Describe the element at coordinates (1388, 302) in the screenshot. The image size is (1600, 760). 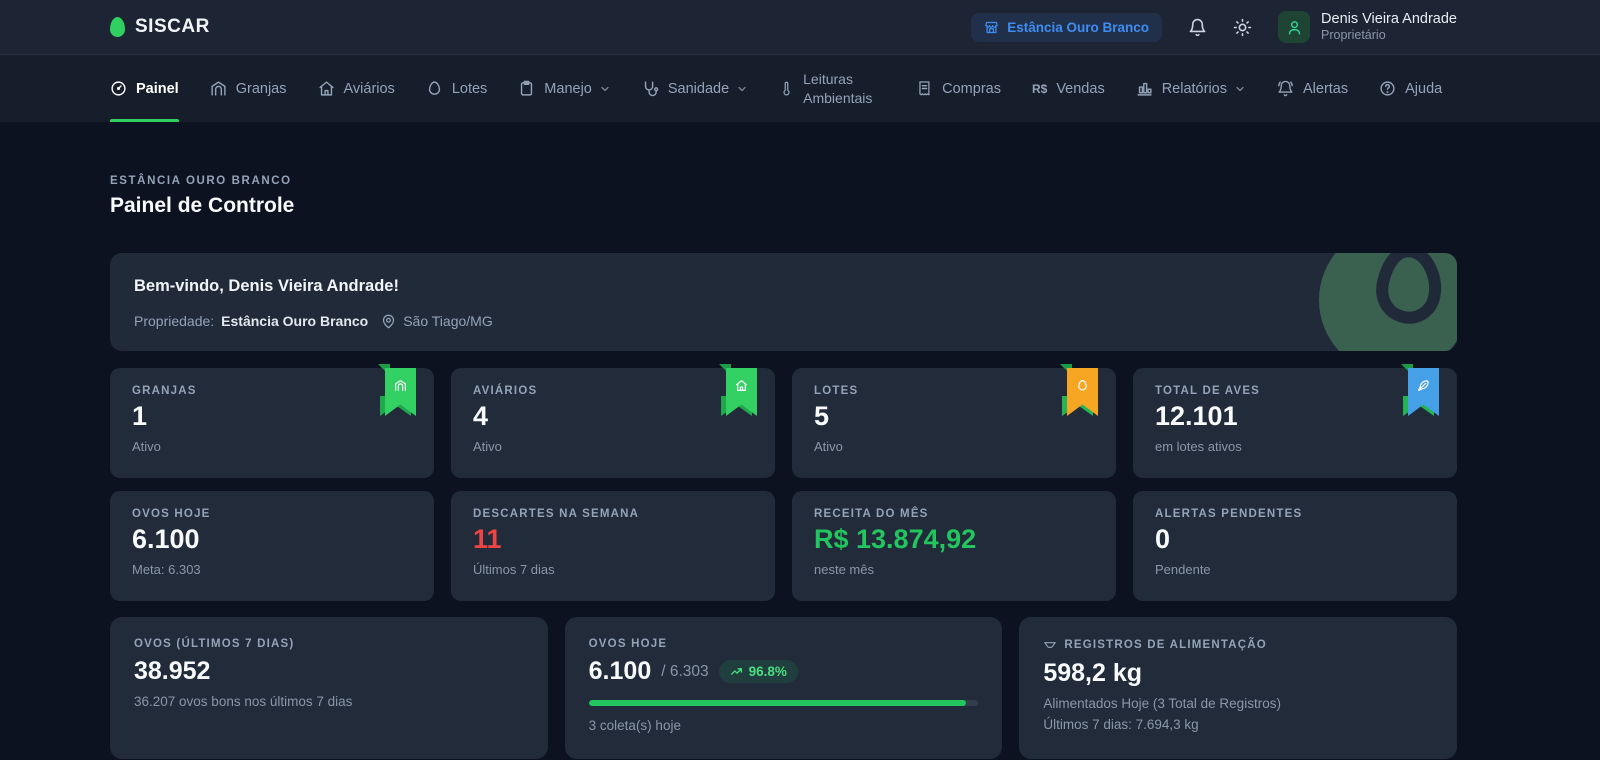
I see `egg-watermark-icon` at that location.